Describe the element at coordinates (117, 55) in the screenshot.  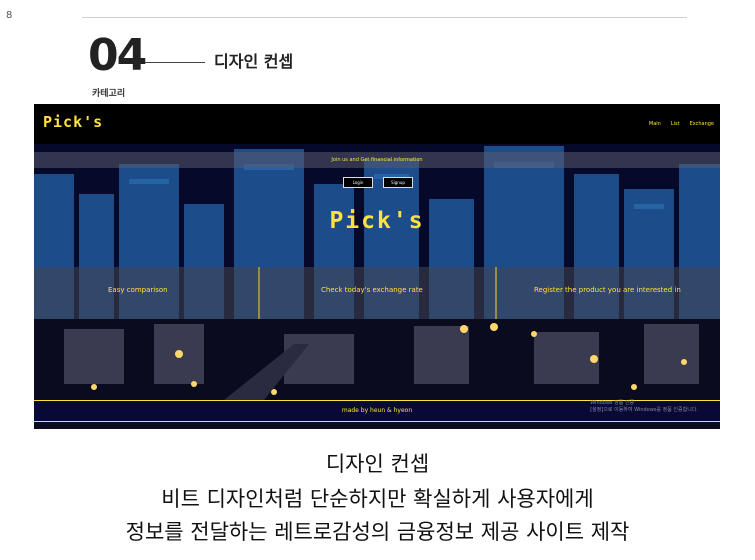
I see `section-number: 04` at that location.